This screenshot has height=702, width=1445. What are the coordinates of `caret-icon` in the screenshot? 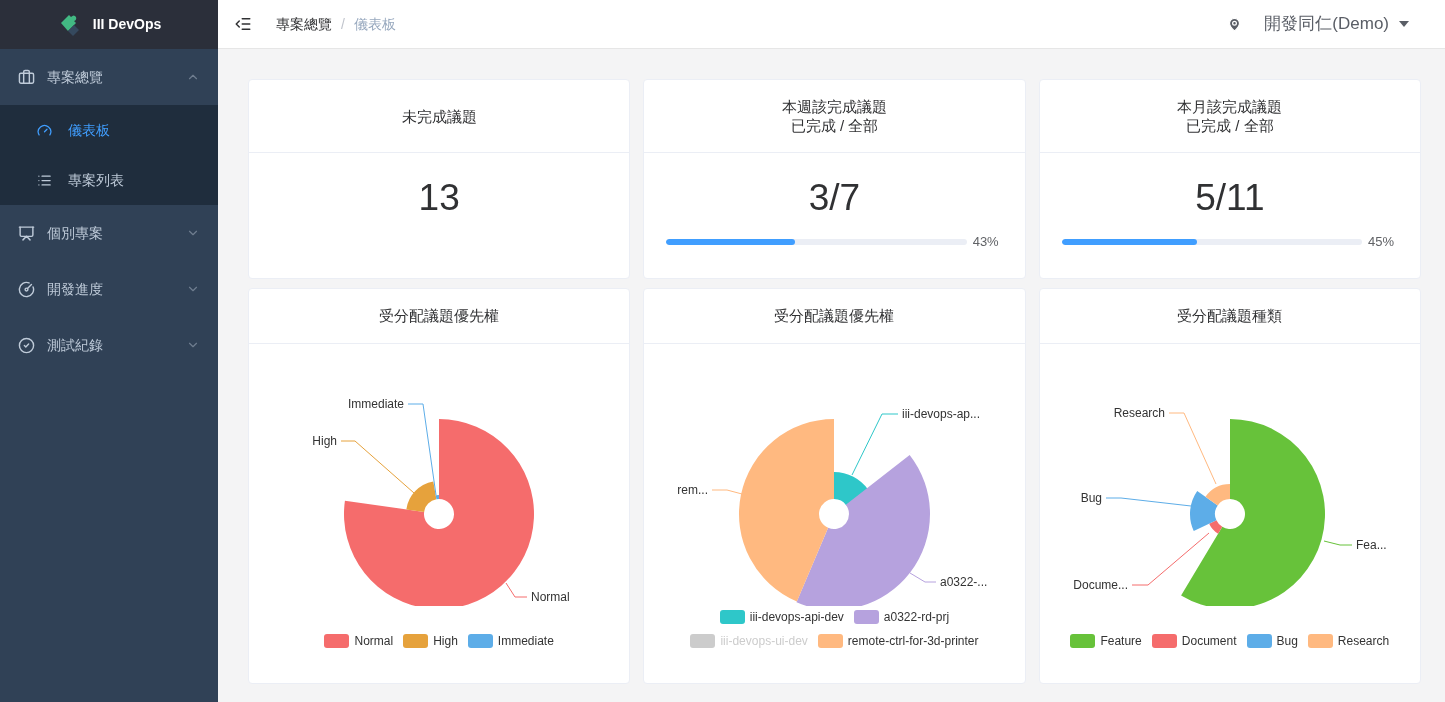 It's located at (1404, 24).